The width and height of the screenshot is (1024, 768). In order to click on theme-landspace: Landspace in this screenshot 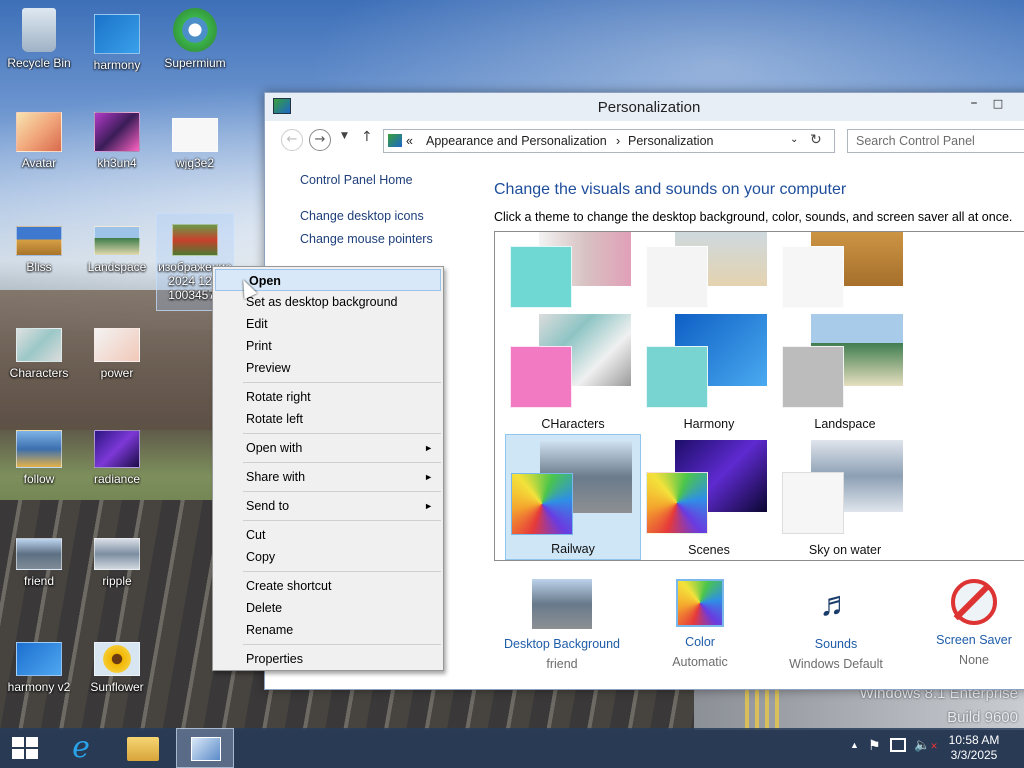, I will do `click(845, 371)`.